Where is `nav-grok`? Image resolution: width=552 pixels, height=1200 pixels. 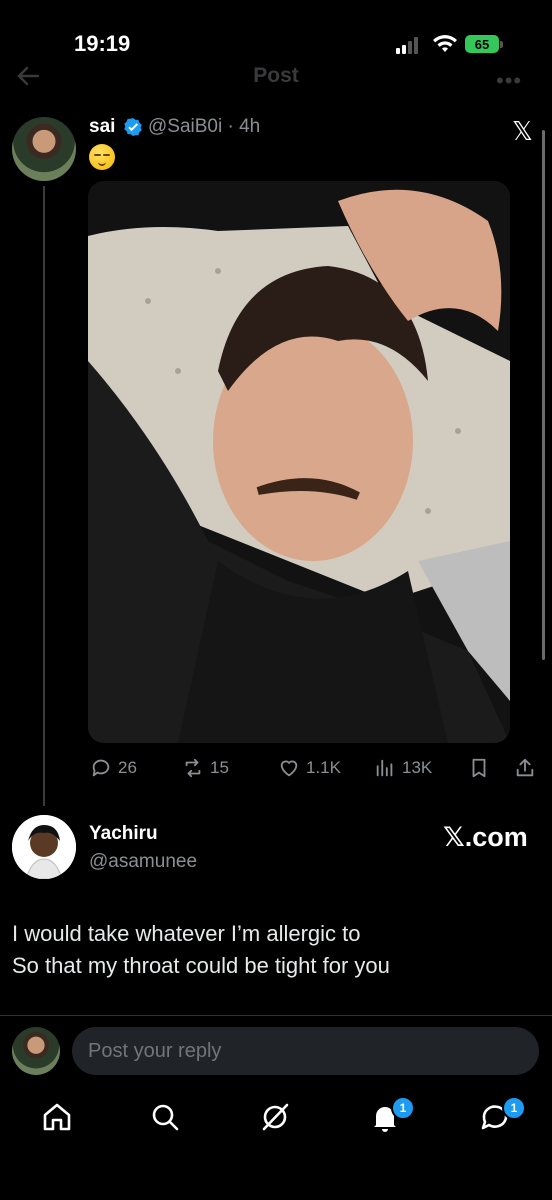 nav-grok is located at coordinates (275, 1117).